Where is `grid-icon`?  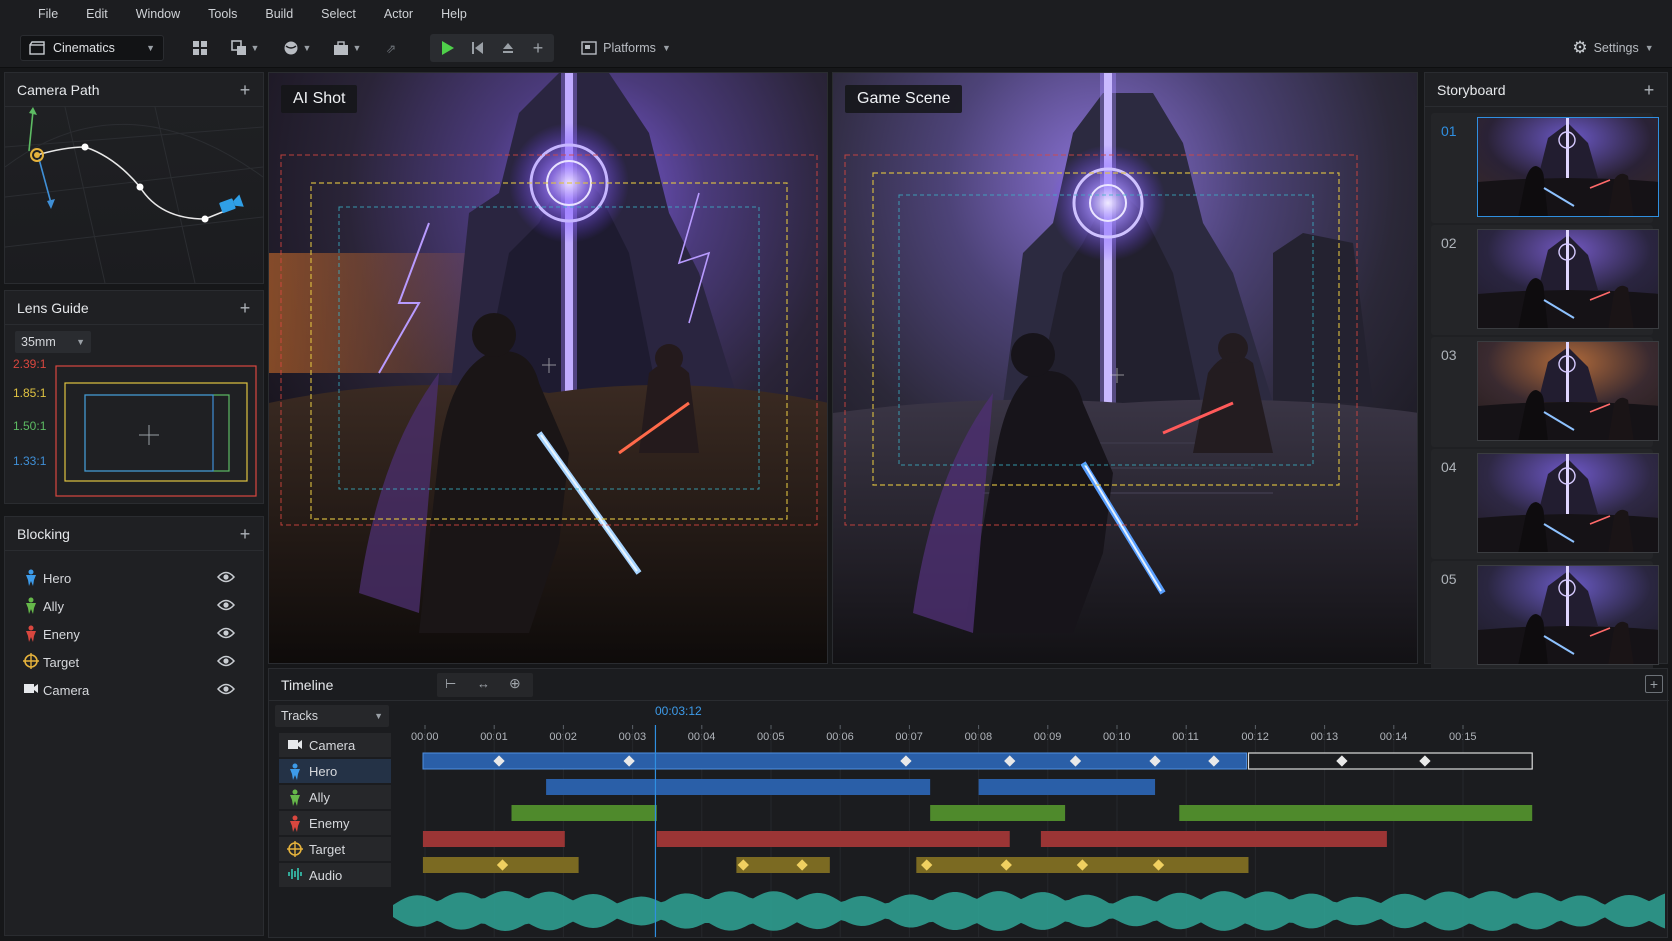 grid-icon is located at coordinates (200, 48).